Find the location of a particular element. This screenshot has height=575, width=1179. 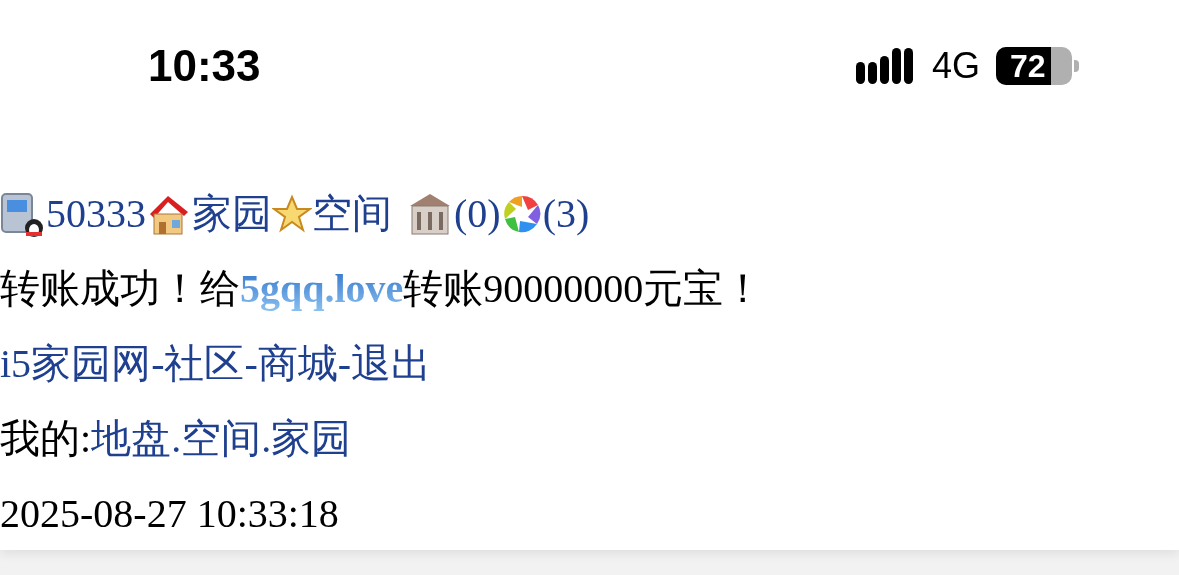

label: 我的: is located at coordinates (46, 439).